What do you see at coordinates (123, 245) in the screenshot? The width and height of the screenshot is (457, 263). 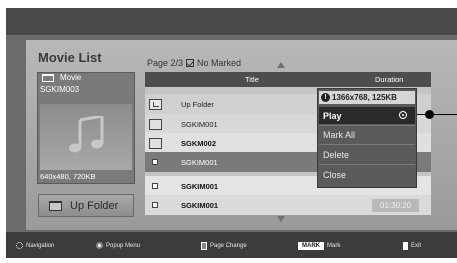 I see `footer-label: Popup Menu` at bounding box center [123, 245].